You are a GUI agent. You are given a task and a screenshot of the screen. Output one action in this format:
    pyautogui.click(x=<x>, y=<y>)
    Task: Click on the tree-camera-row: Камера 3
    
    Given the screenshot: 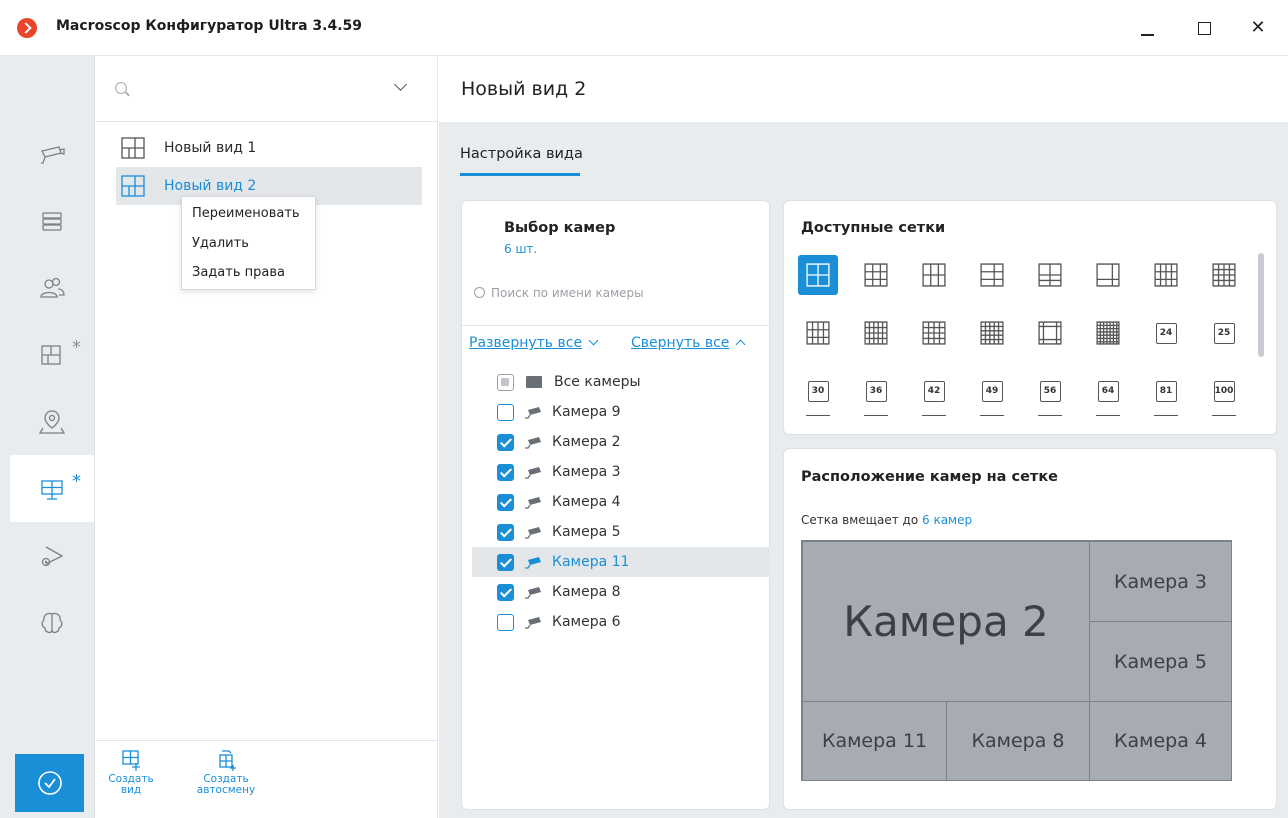 What is the action you would take?
    pyautogui.click(x=621, y=472)
    